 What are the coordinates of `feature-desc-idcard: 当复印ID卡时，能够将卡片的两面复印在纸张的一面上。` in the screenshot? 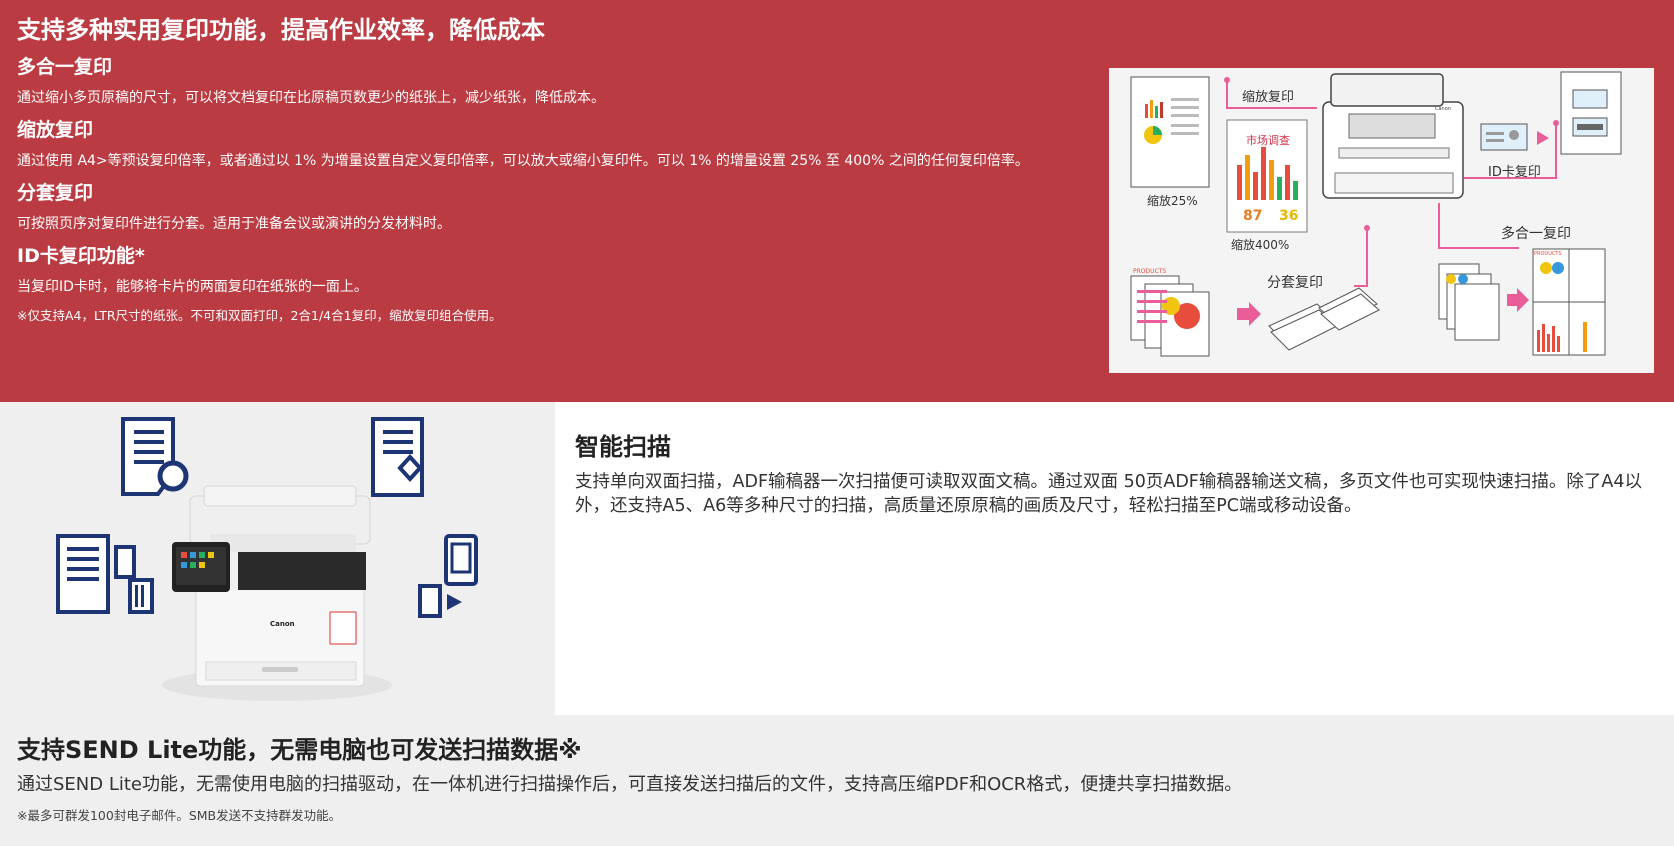 It's located at (192, 287).